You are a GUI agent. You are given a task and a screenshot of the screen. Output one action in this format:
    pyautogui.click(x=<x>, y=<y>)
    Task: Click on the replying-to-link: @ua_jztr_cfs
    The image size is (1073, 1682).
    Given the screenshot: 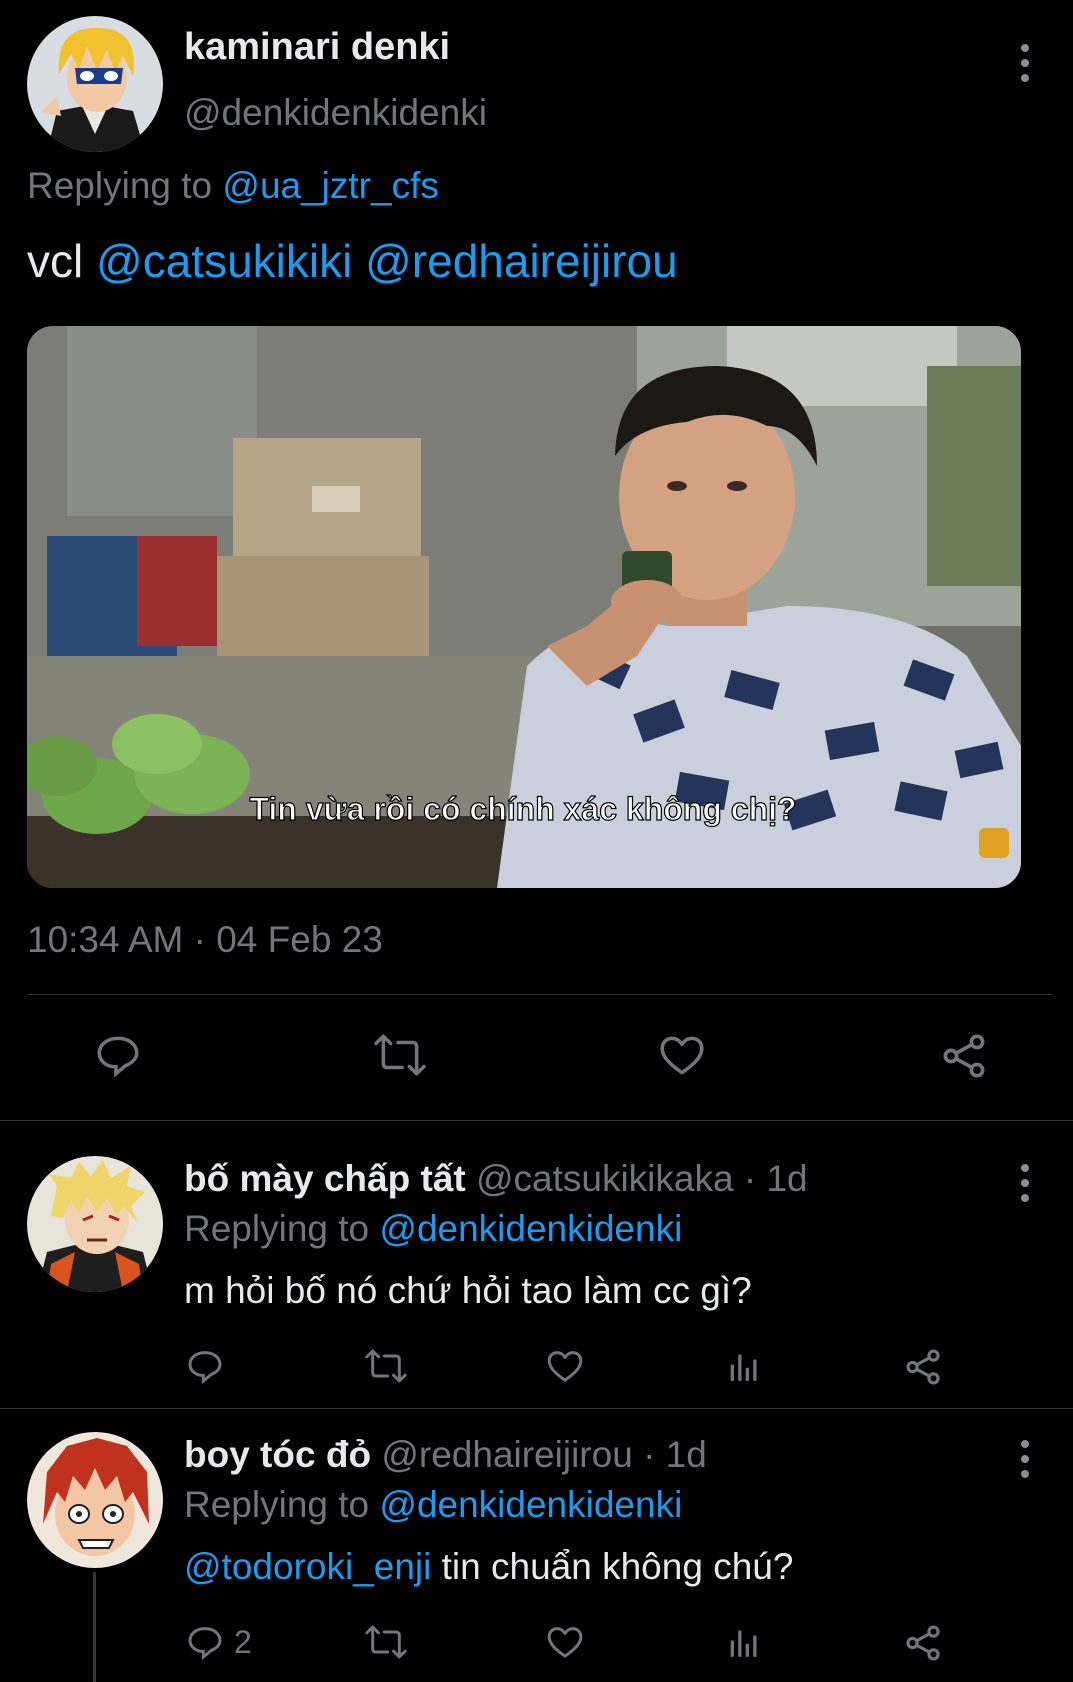 What is the action you would take?
    pyautogui.click(x=330, y=185)
    